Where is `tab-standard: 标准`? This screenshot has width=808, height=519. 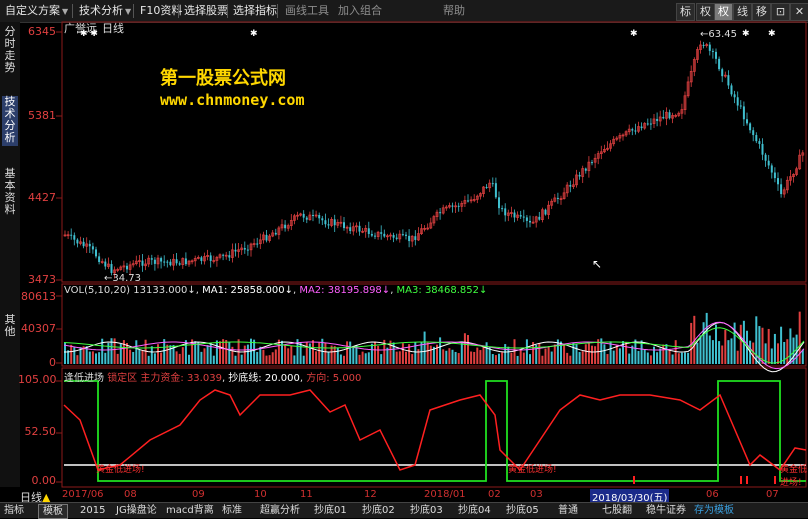
tab-standard: 标准 is located at coordinates (232, 510).